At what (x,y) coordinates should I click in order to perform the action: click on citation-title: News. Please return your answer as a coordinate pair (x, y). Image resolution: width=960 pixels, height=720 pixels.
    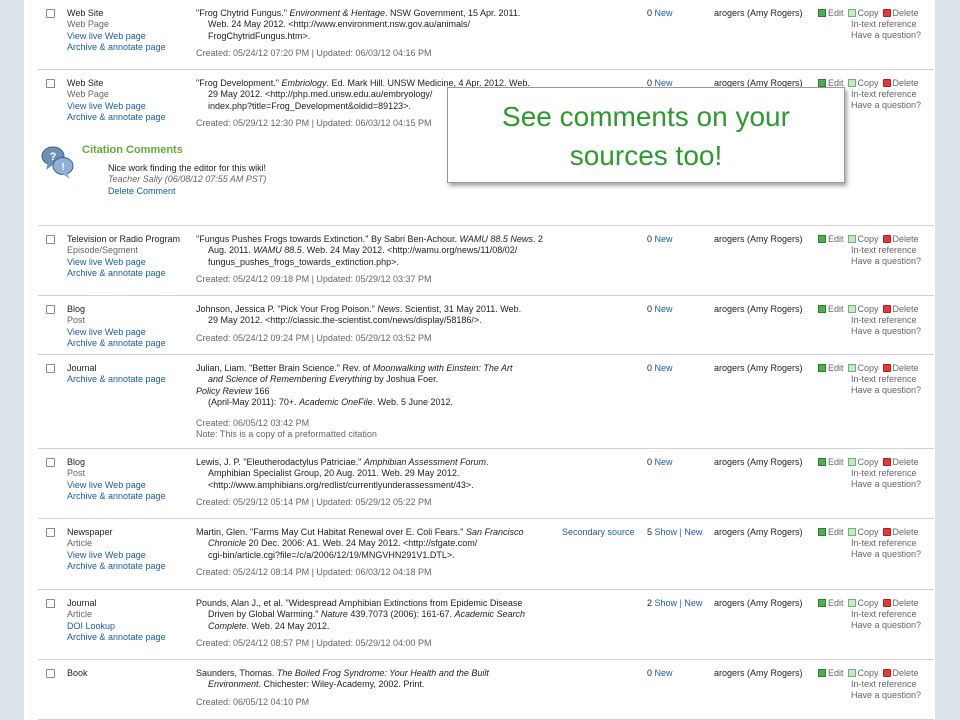
    Looking at the image, I should click on (388, 309).